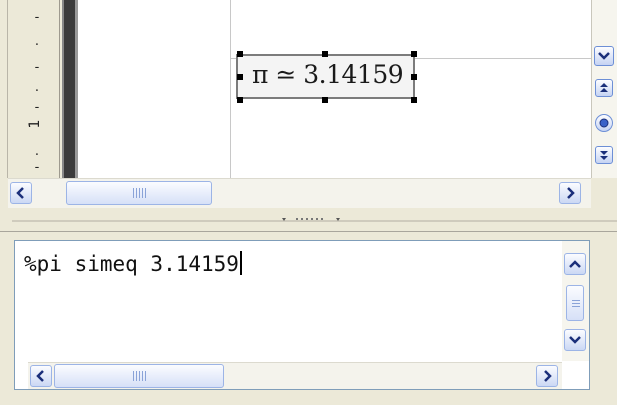  I want to click on commands-horizontal-scrollbar, so click(295, 375).